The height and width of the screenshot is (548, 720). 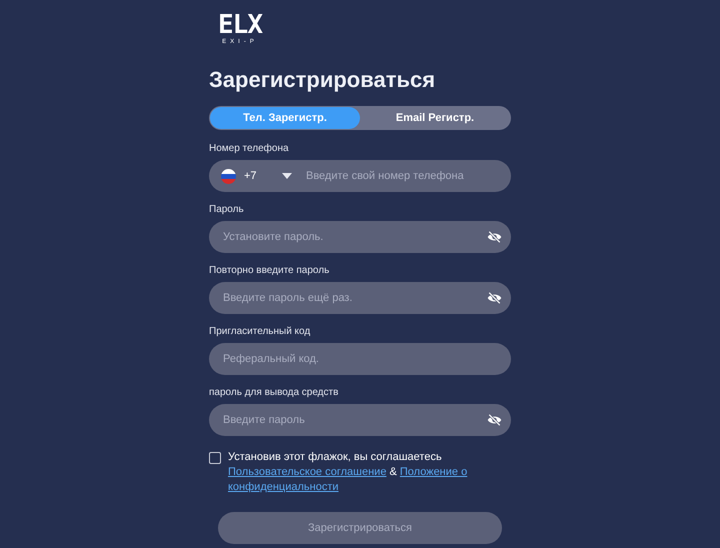 I want to click on link: Пользовательское соглашение, so click(x=307, y=472).